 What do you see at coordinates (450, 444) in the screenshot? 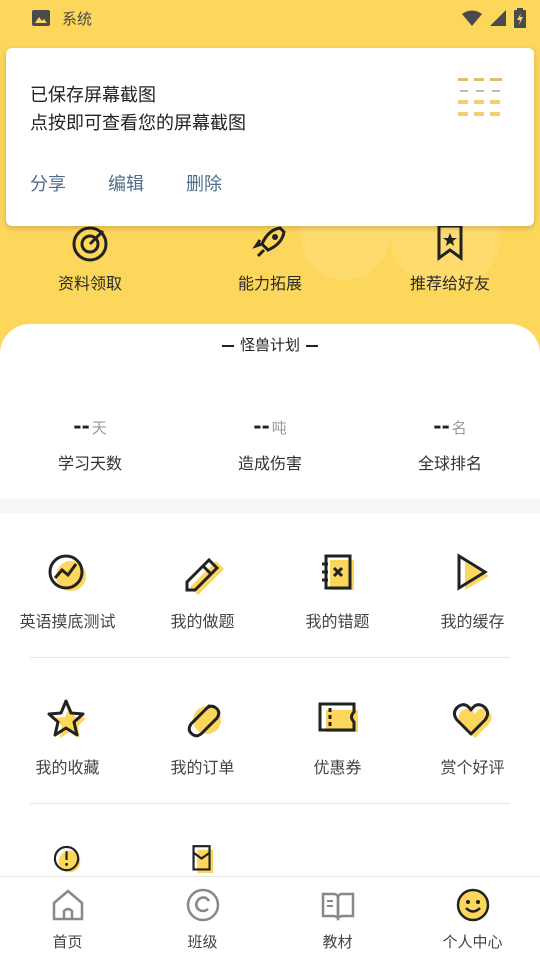
I see `stat-global-rank: -- 名 全球排名` at bounding box center [450, 444].